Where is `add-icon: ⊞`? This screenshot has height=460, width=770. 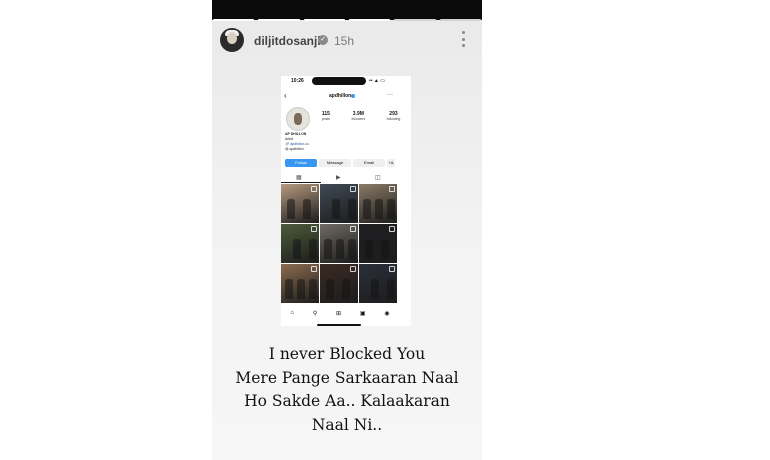 add-icon: ⊞ is located at coordinates (339, 314).